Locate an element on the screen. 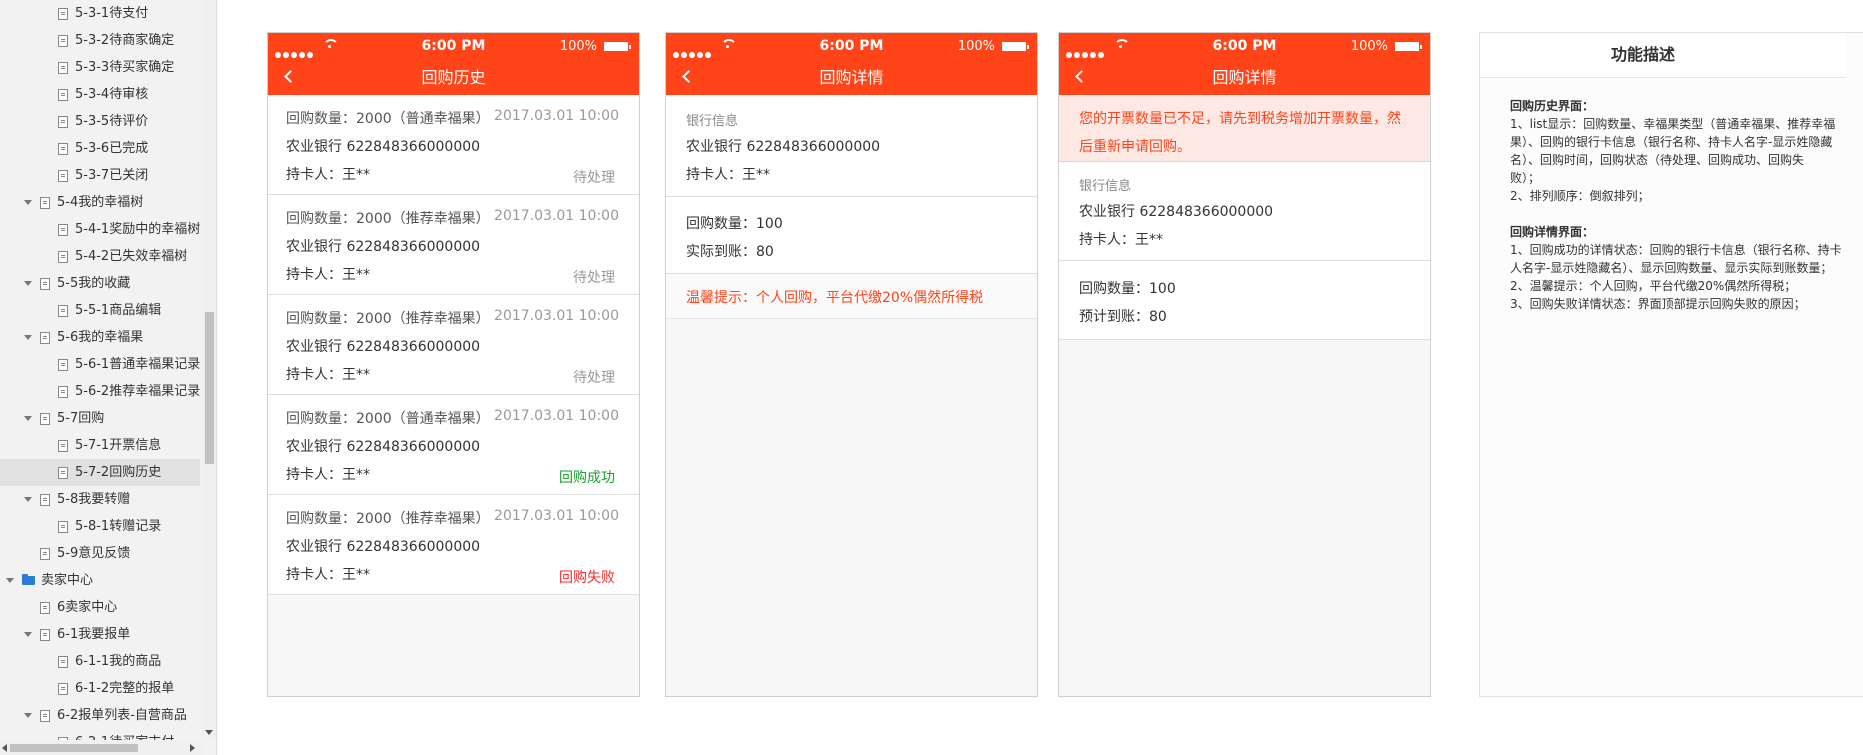 Image resolution: width=1863 pixels, height=755 pixels. description-line: 1、list显示：回购数量、幸福果类型（普通幸福果、推荐幸福 is located at coordinates (1673, 124).